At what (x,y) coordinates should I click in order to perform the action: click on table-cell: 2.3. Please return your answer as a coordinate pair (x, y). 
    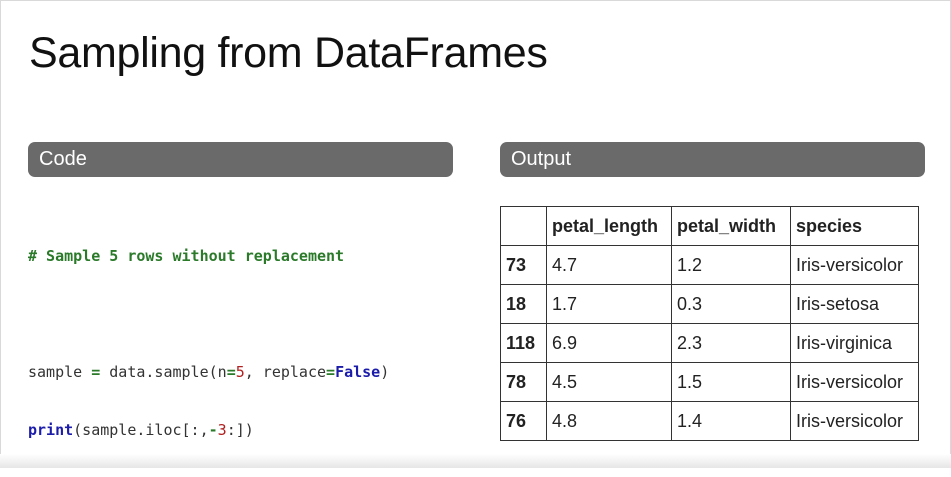
    Looking at the image, I should click on (731, 343).